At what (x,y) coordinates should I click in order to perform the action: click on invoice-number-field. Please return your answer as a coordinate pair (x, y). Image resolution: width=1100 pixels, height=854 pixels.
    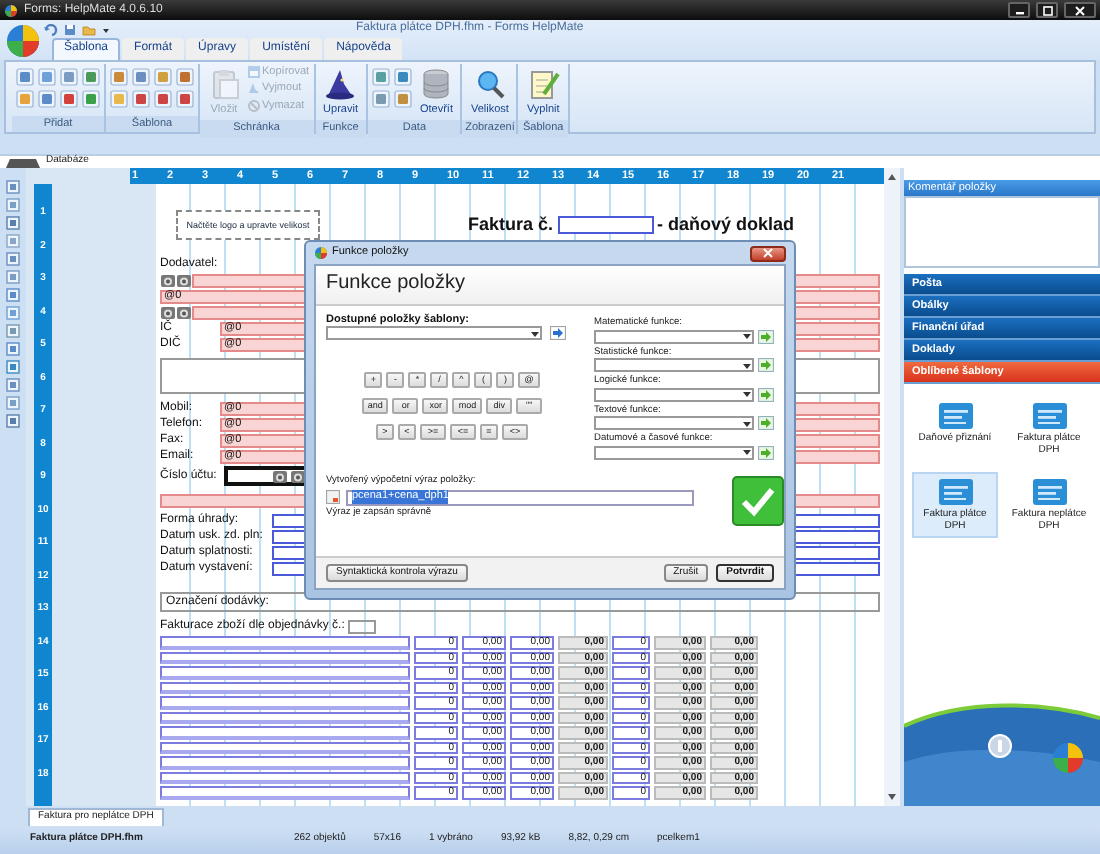
    Looking at the image, I should click on (605, 225).